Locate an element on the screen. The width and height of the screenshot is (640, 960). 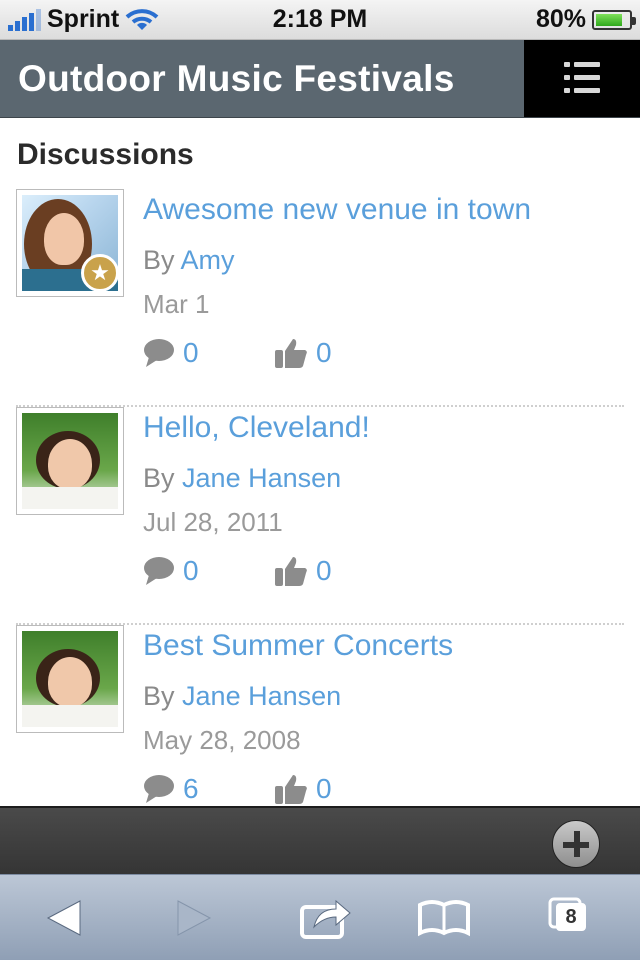
comments-stat: 6 is located at coordinates (171, 789).